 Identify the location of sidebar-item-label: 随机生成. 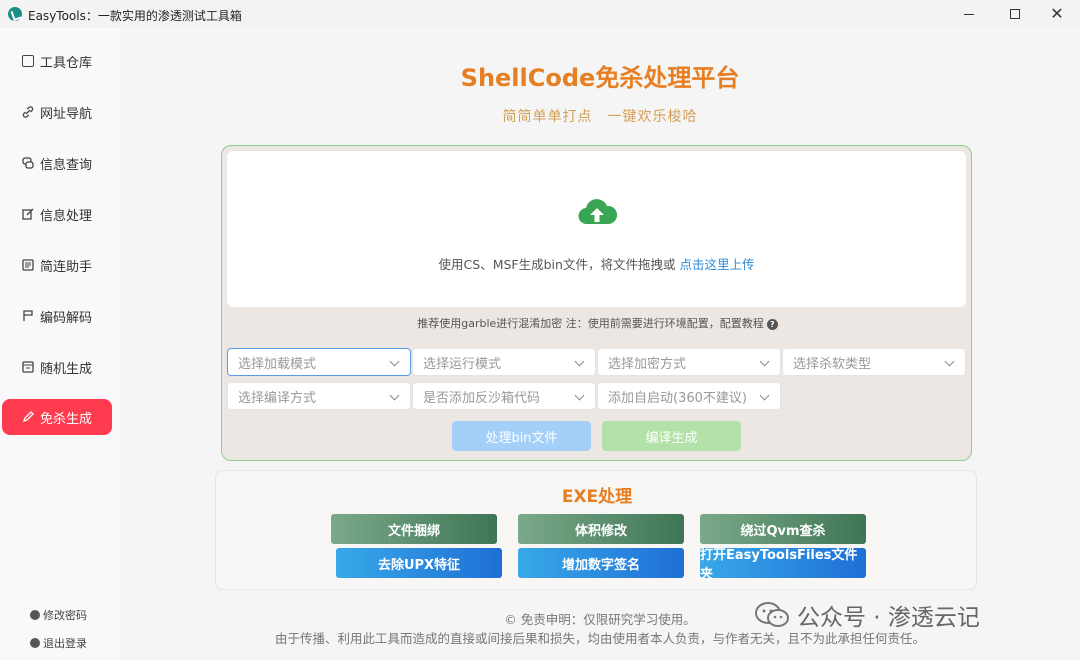
(66, 369).